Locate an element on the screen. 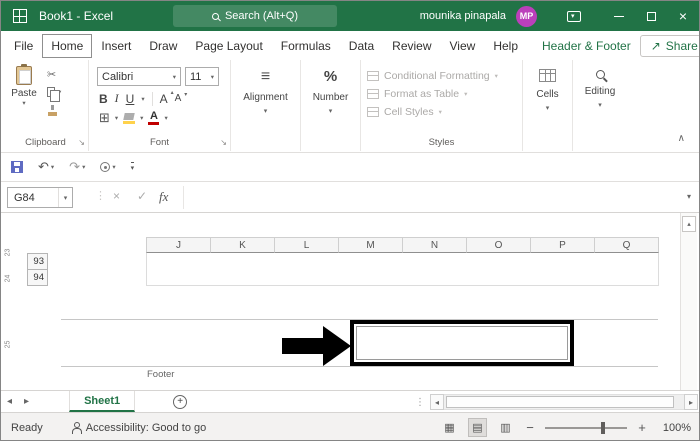 This screenshot has width=700, height=441. sheet-tab-sheet1: Sheet1 is located at coordinates (102, 401).